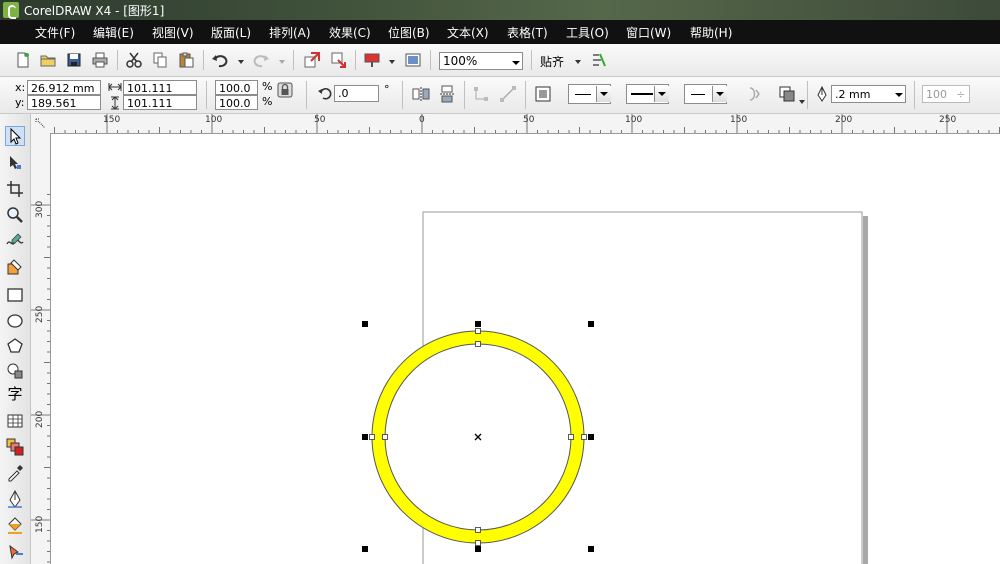 This screenshot has height=564, width=1000. I want to click on coreldraw-app-icon, so click(11, 10).